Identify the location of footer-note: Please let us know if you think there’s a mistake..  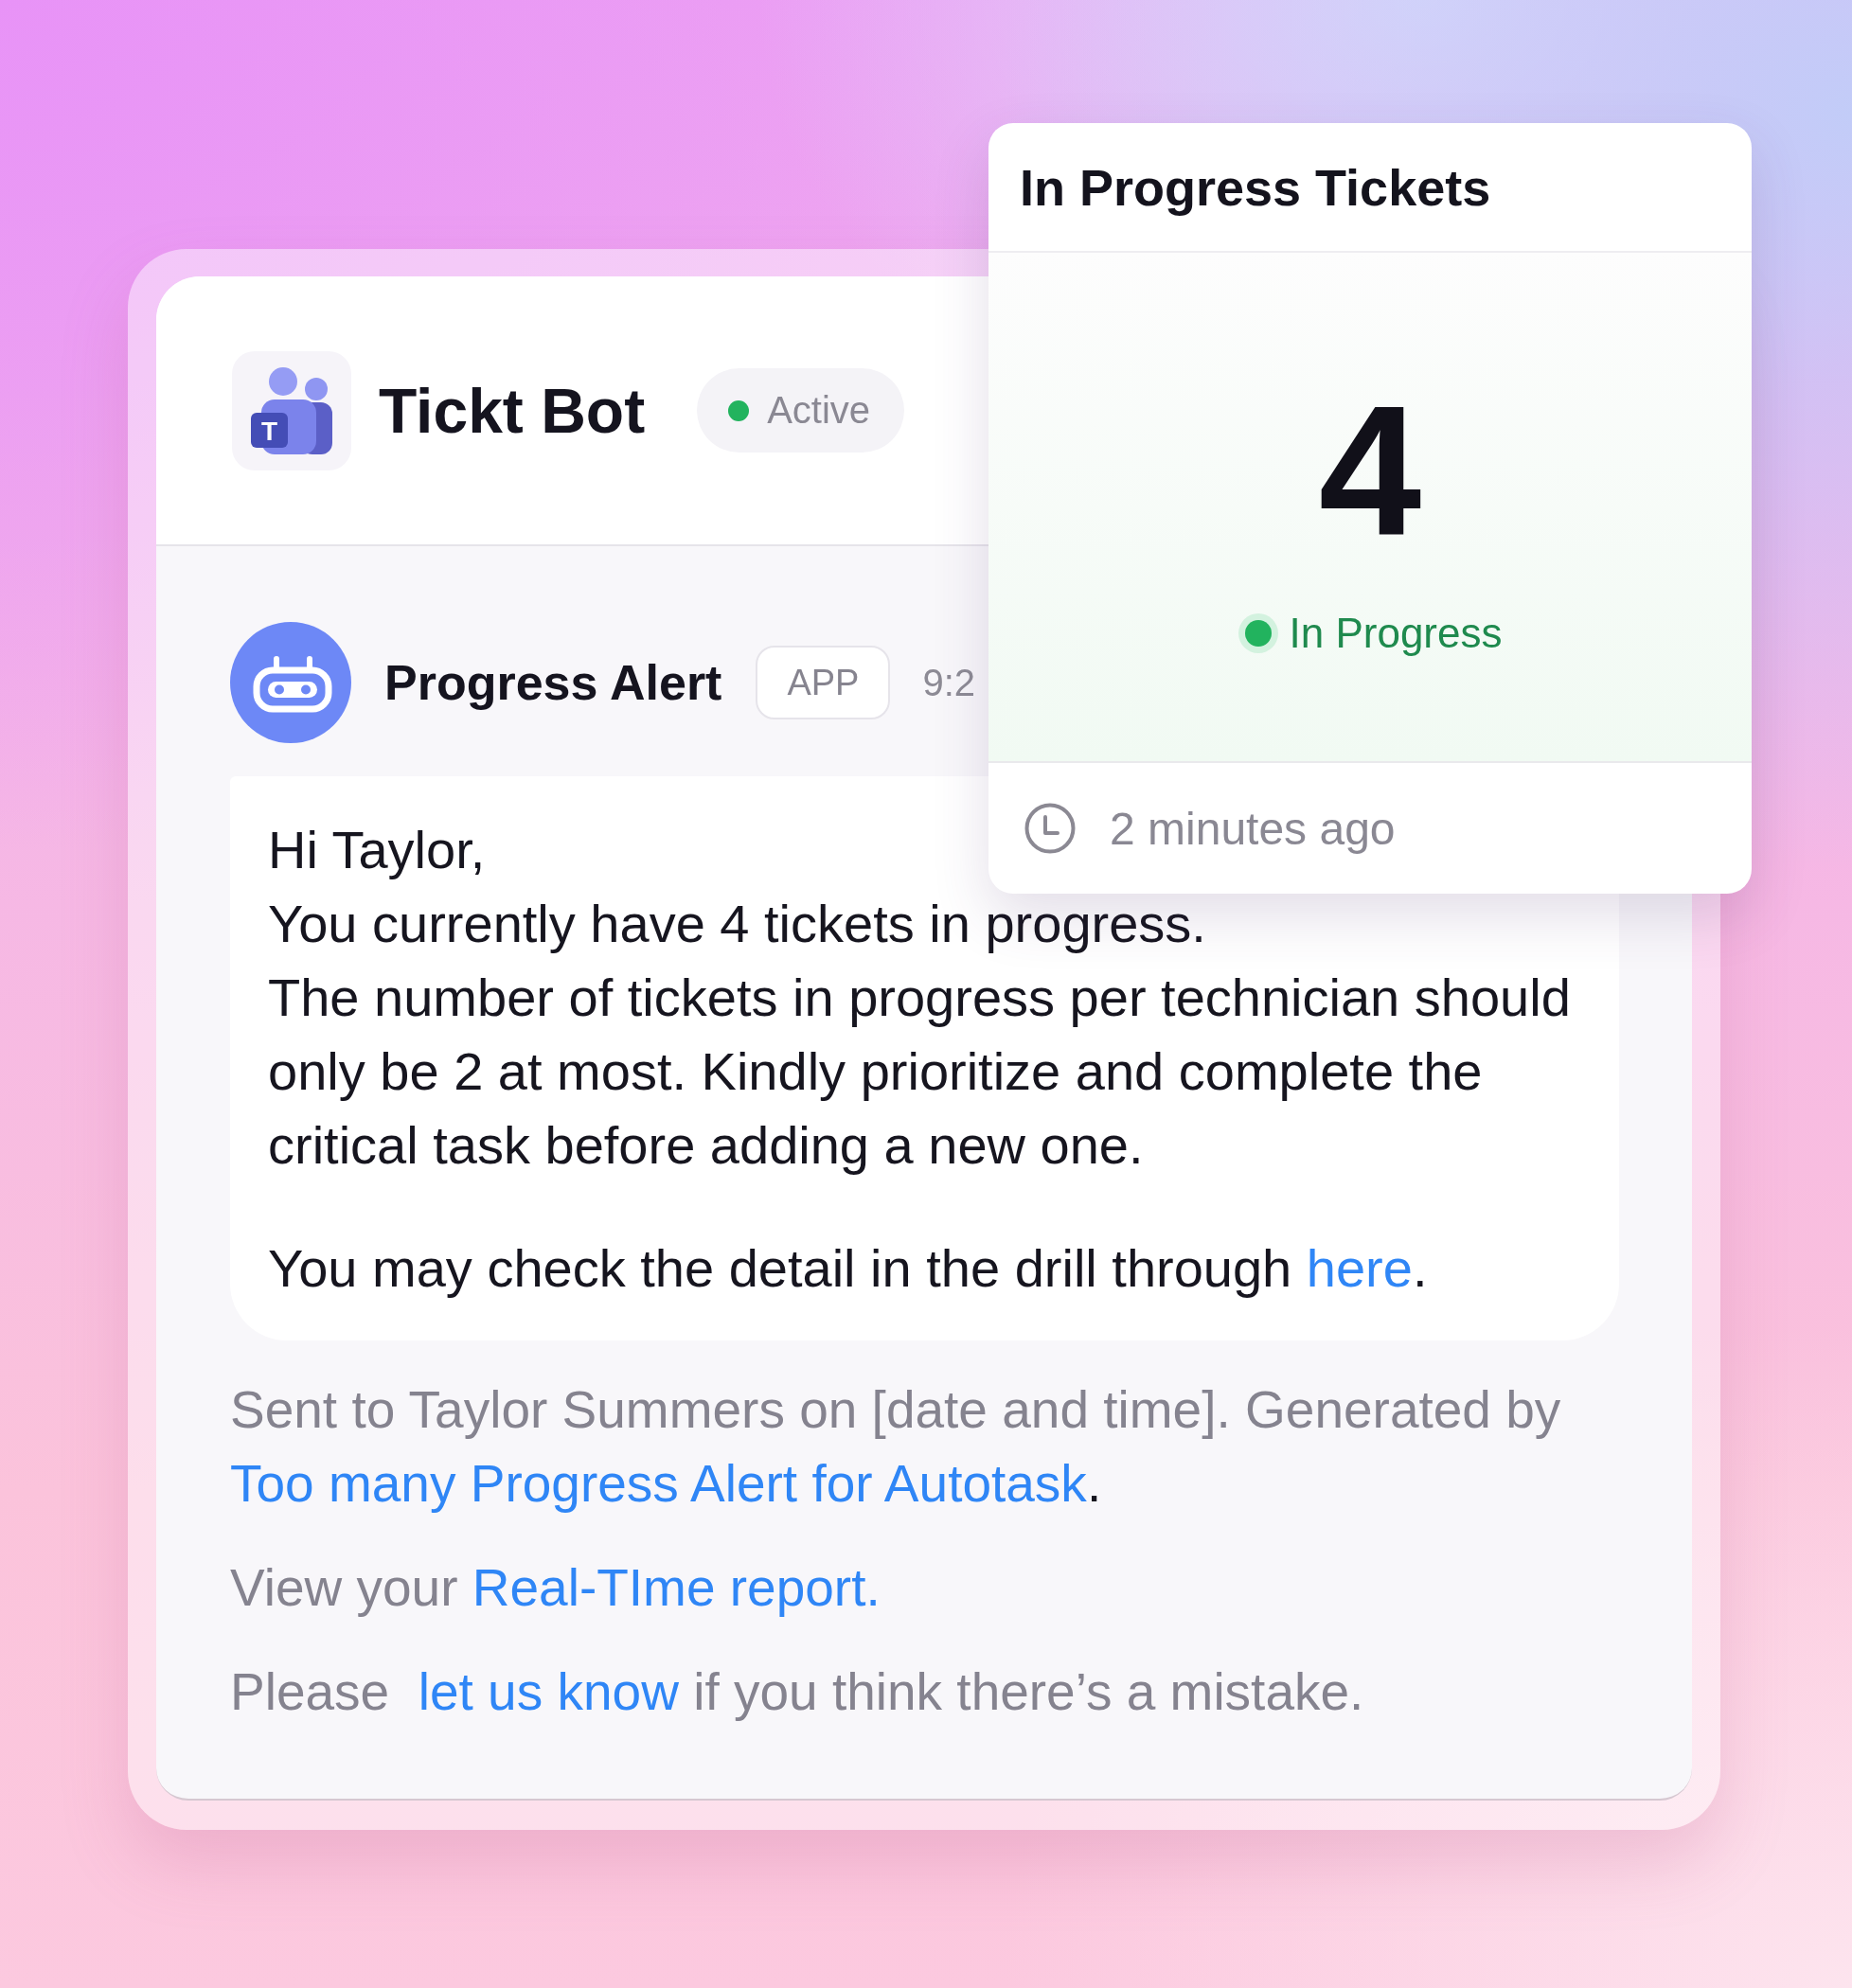
(798, 1692).